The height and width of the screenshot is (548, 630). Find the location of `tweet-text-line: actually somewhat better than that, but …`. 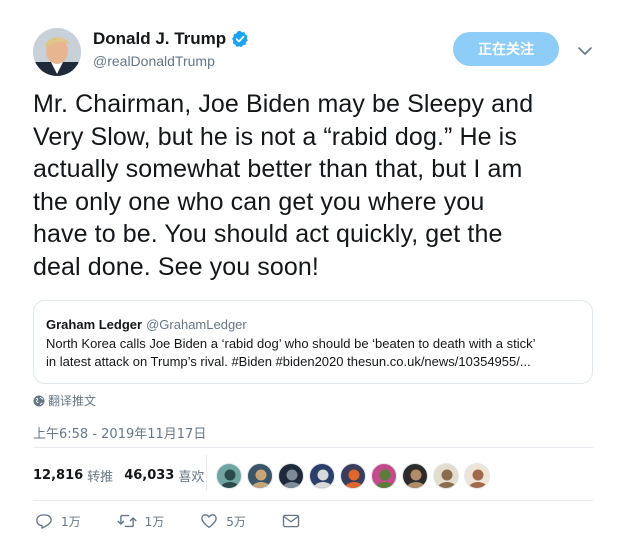

tweet-text-line: actually somewhat better than that, but … is located at coordinates (278, 169).